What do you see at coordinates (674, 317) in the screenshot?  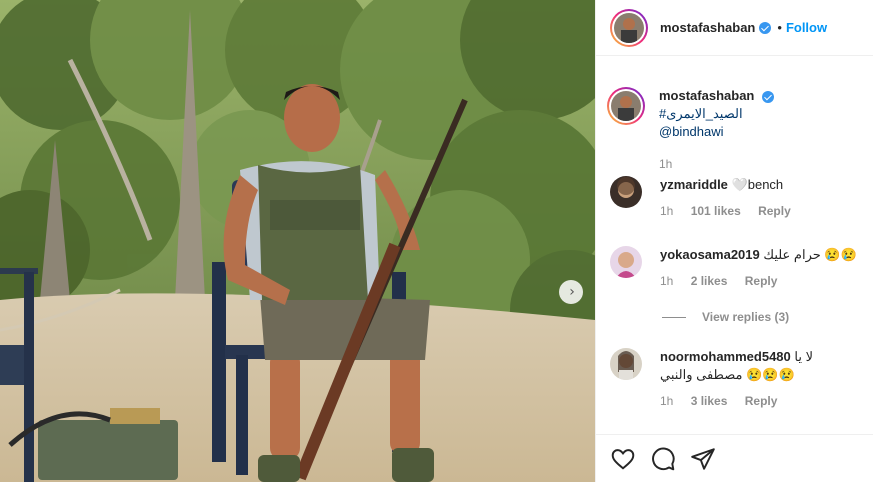 I see `replies-divider` at bounding box center [674, 317].